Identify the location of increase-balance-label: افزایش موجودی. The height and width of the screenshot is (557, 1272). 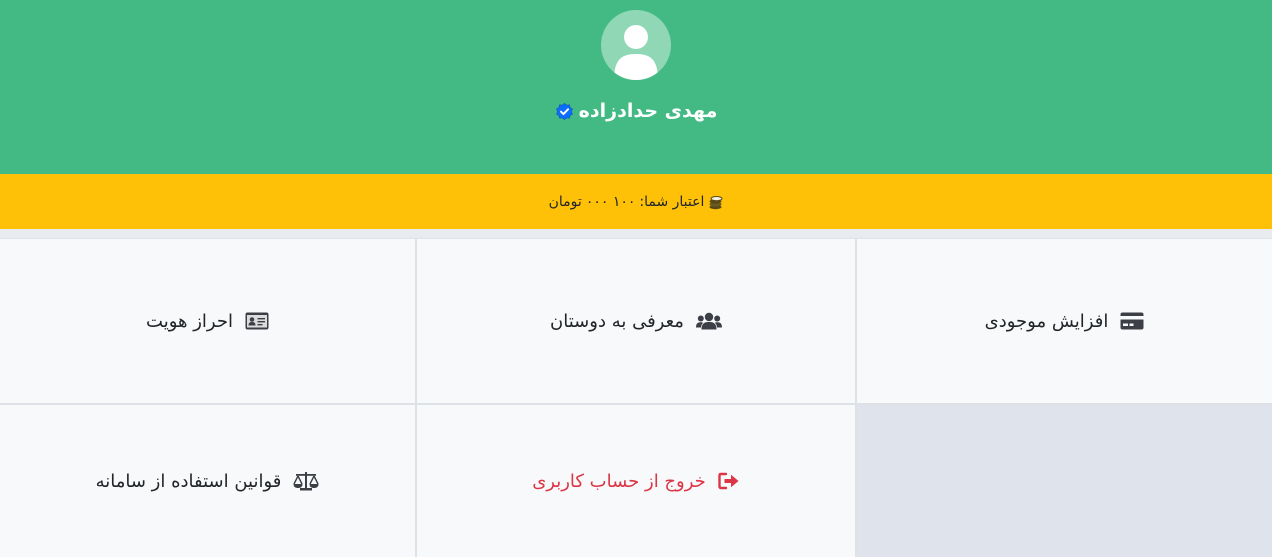
(1046, 321).